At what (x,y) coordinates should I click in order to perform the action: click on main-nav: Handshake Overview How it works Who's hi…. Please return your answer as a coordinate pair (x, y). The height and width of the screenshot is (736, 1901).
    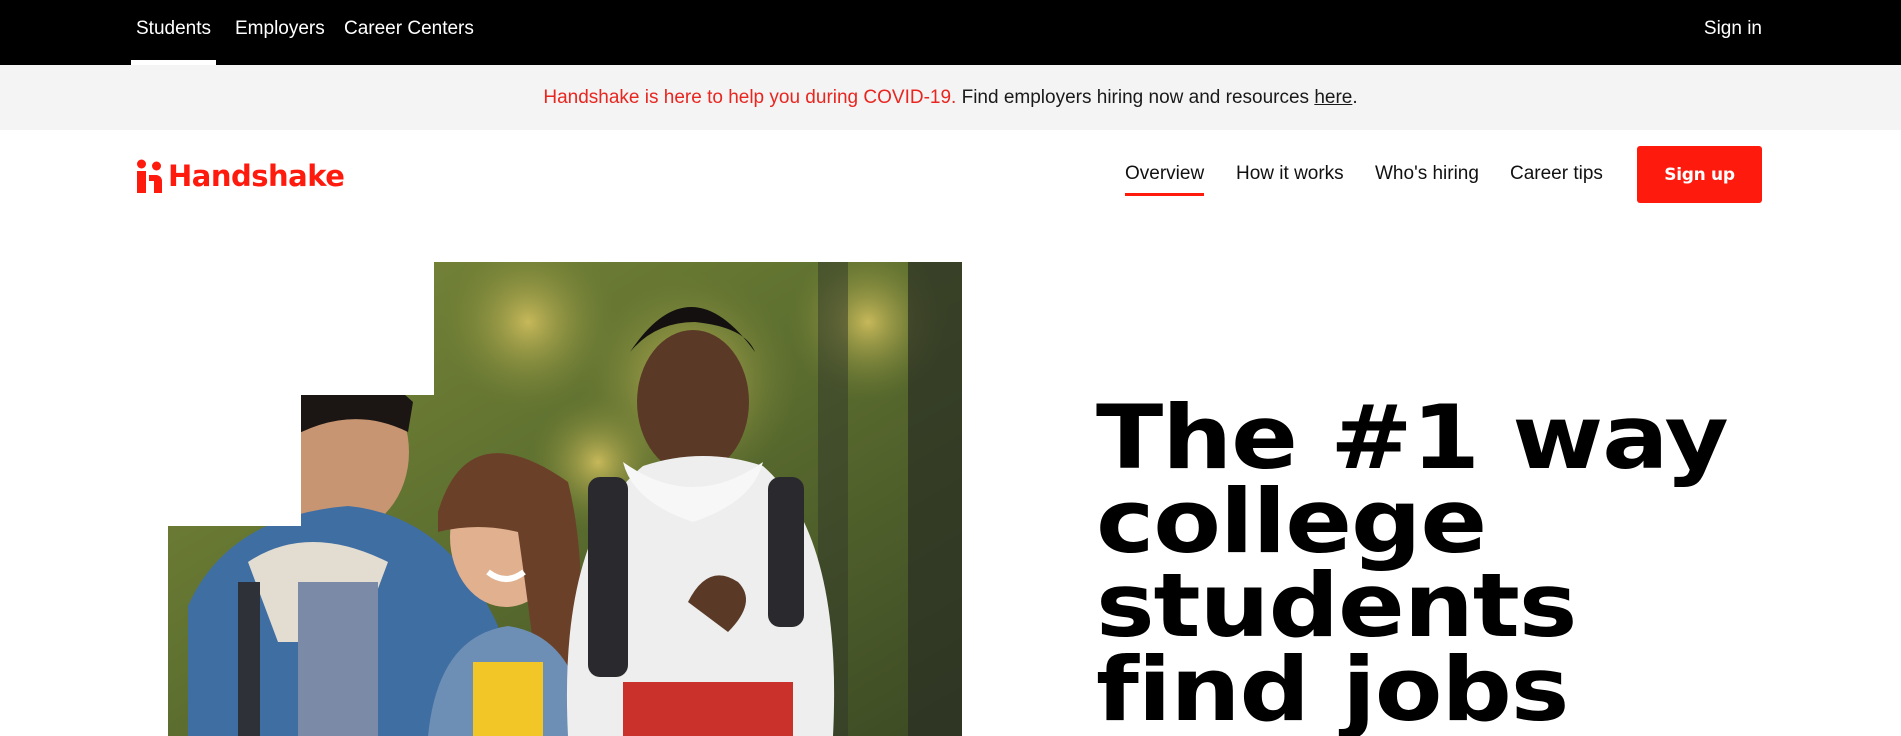
    Looking at the image, I should click on (950, 174).